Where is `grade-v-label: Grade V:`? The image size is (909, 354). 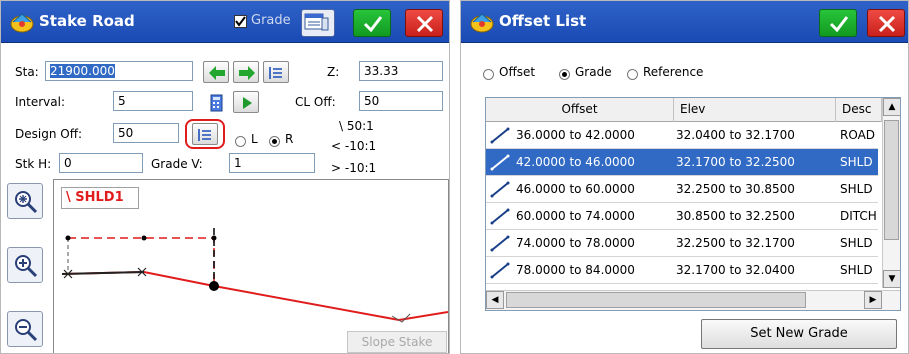
grade-v-label: Grade V: is located at coordinates (177, 164).